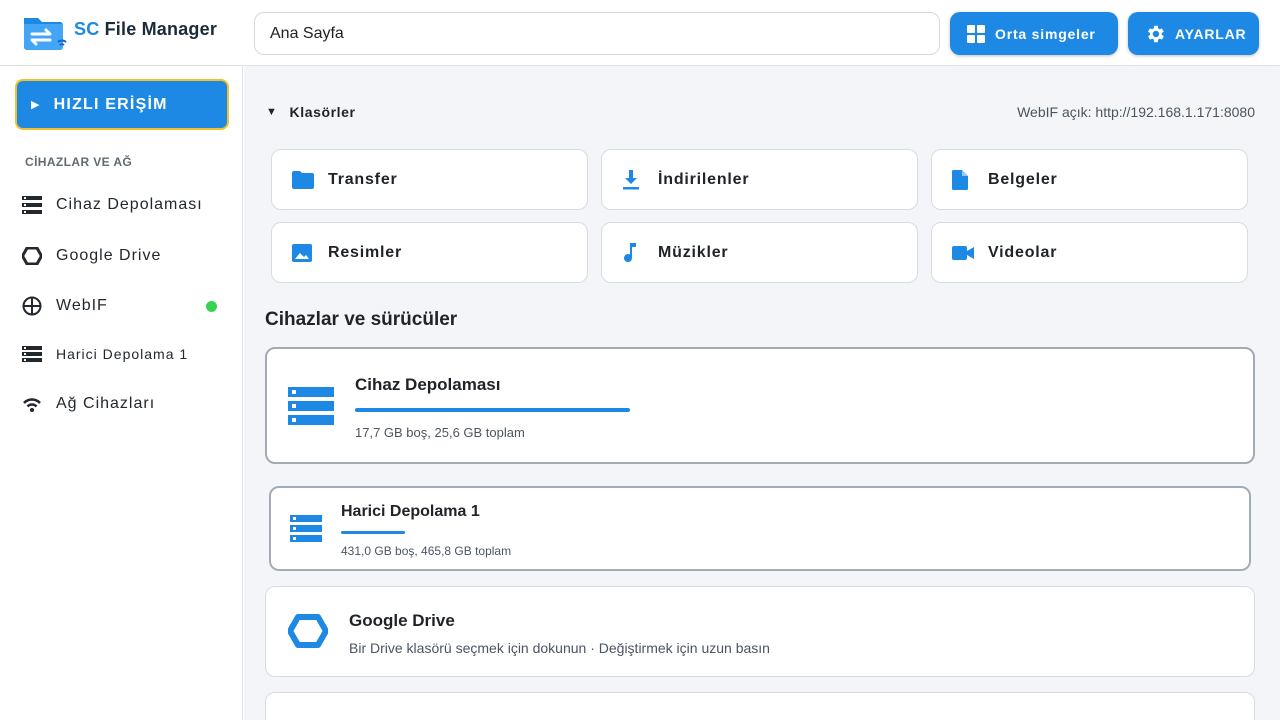 The width and height of the screenshot is (1280, 720). I want to click on device-card-next, so click(760, 706).